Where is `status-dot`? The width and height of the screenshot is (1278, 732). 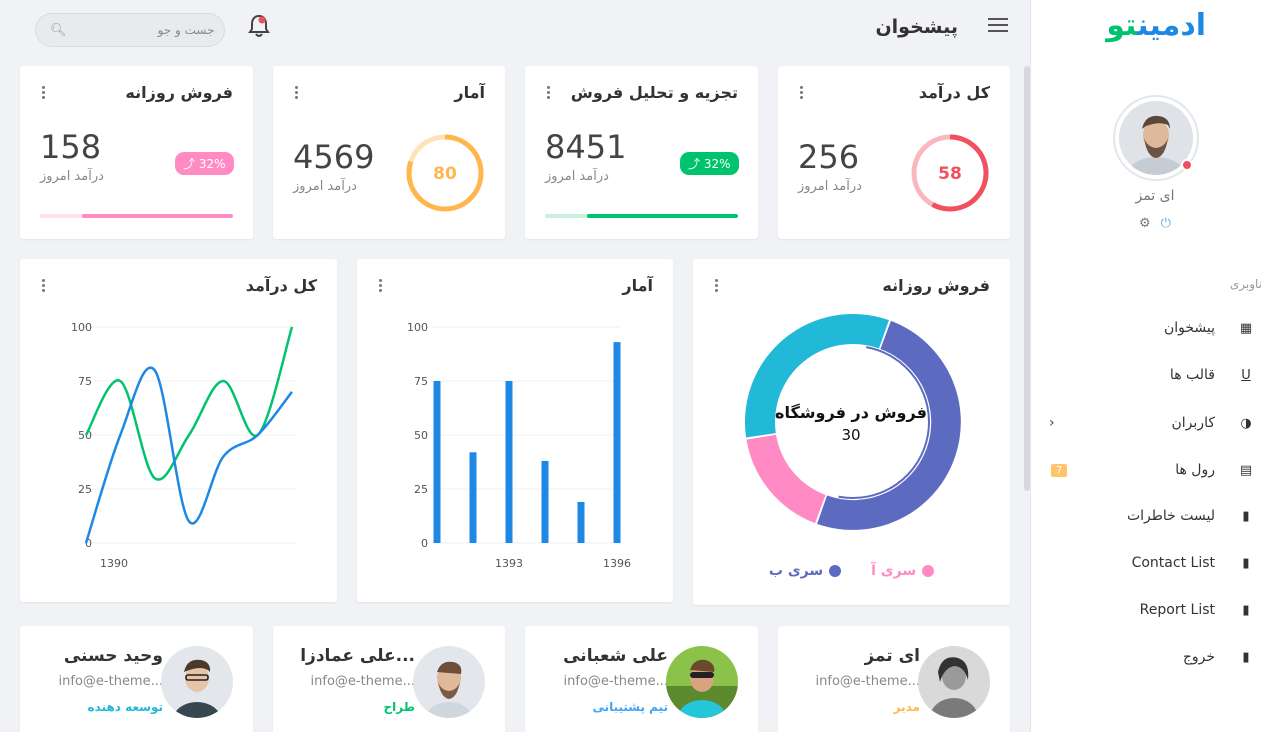
status-dot is located at coordinates (1187, 165).